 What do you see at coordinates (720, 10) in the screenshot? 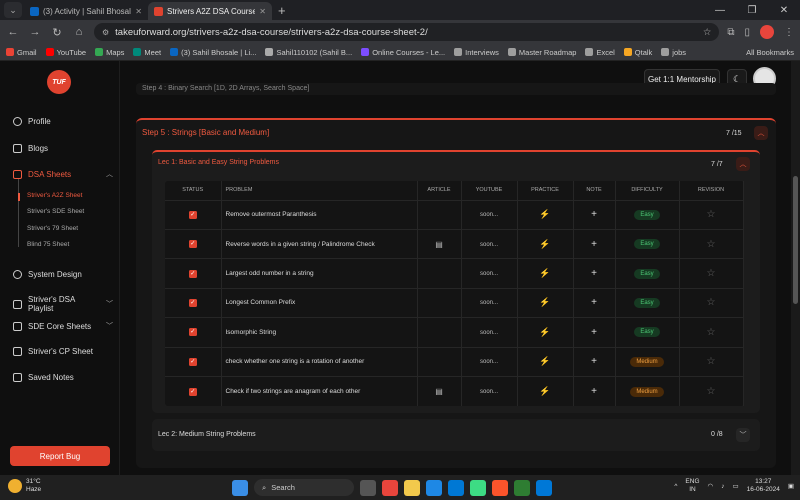
I see `minimize-button: —` at bounding box center [720, 10].